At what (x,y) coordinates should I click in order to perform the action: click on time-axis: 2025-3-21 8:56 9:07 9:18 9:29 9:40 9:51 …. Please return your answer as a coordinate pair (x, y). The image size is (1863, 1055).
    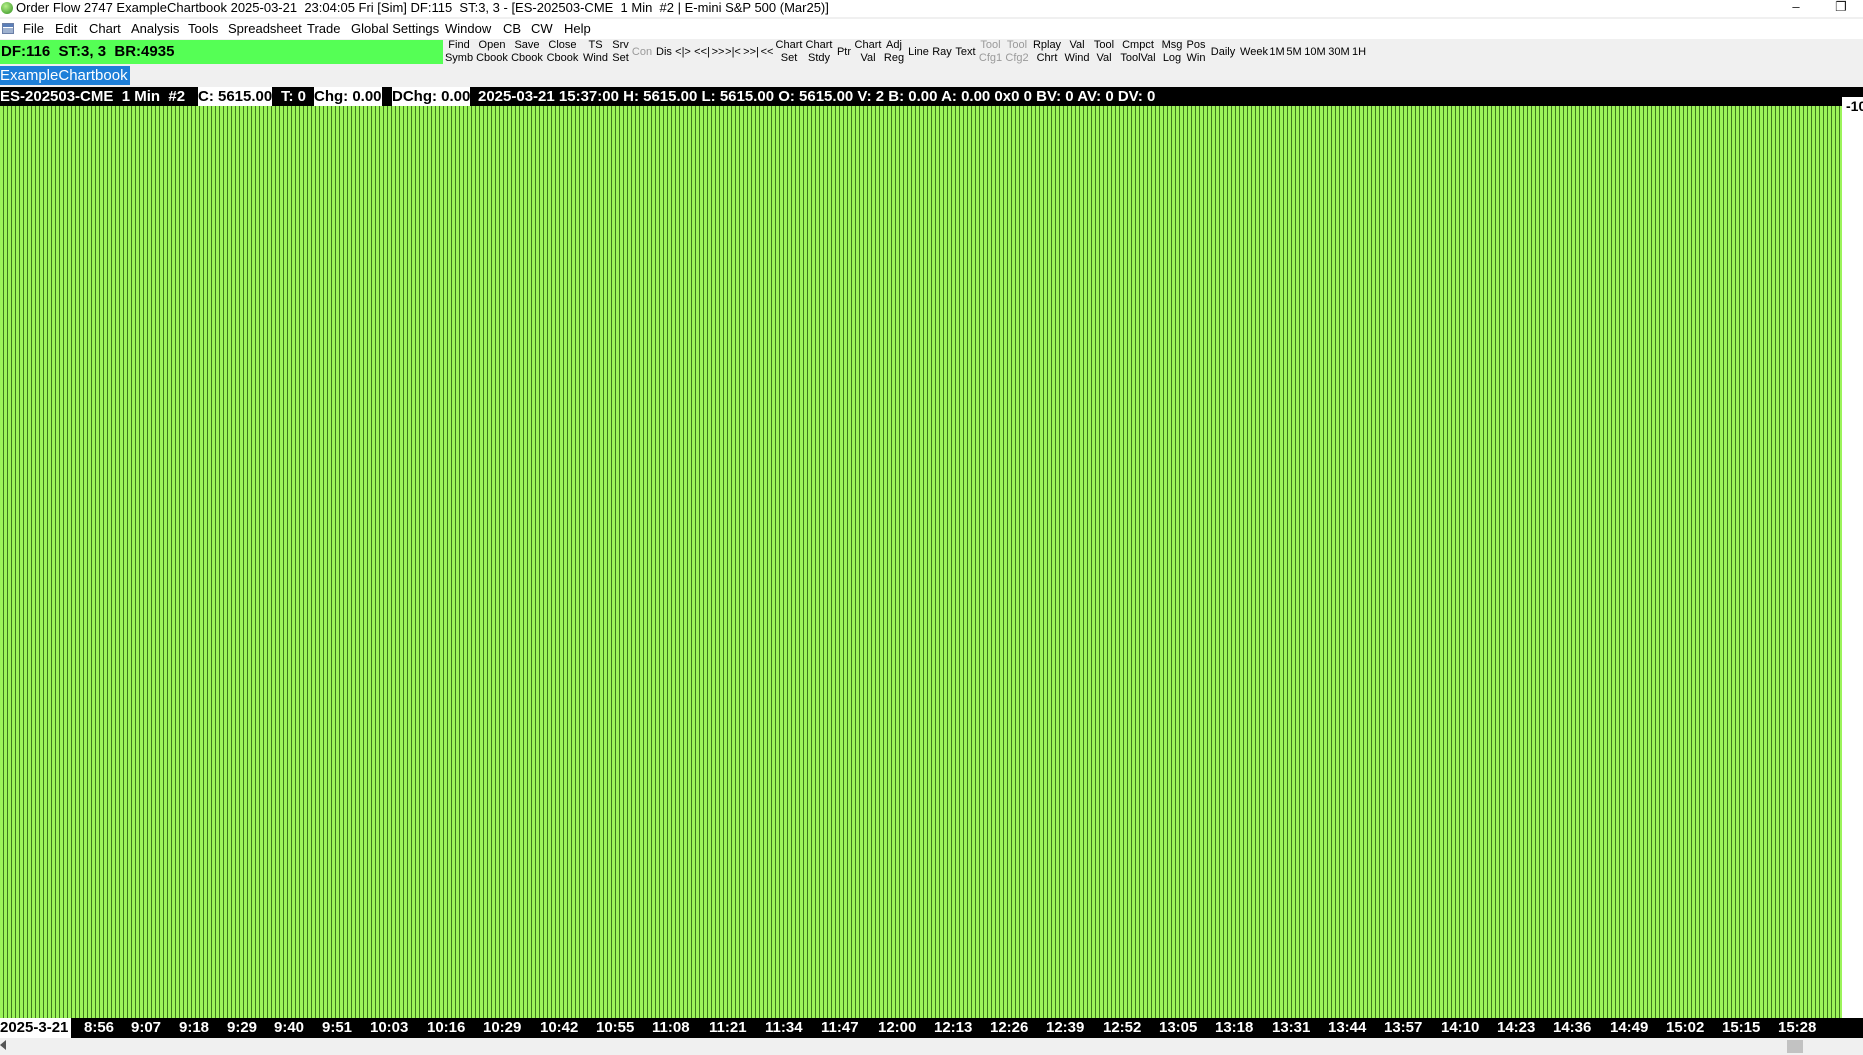
    Looking at the image, I should click on (931, 1028).